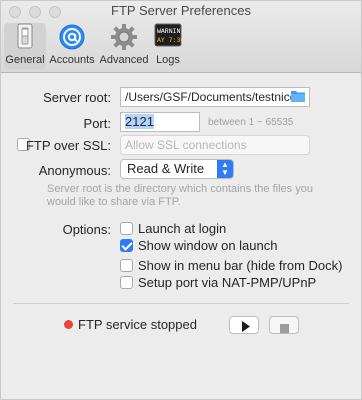 The height and width of the screenshot is (400, 362). I want to click on nat-pmp-upnp-label: Setup port via NAT-PMP/UPnP, so click(227, 282).